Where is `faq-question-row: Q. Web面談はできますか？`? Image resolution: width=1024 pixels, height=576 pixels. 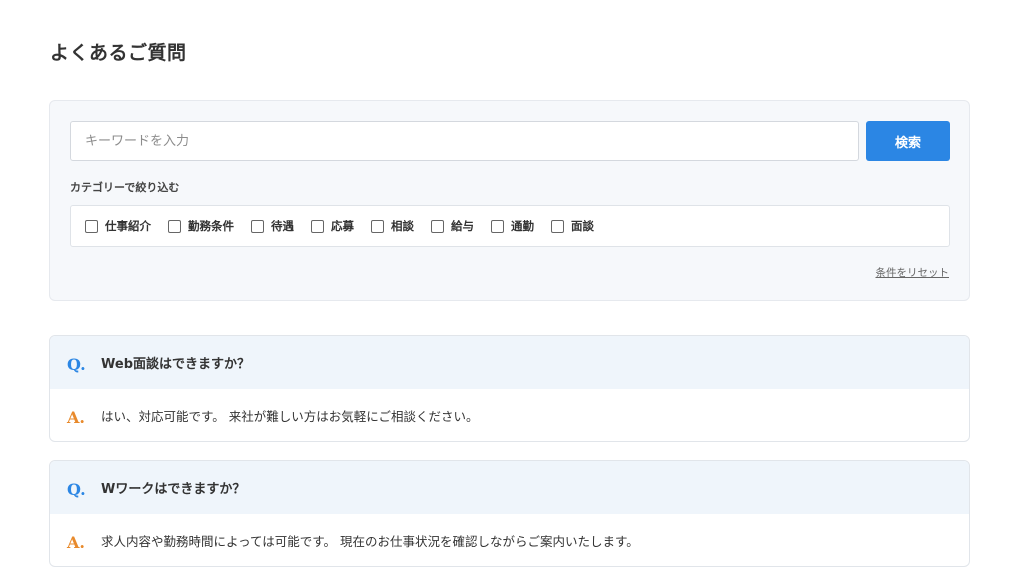 faq-question-row: Q. Web面談はできますか？ is located at coordinates (509, 362).